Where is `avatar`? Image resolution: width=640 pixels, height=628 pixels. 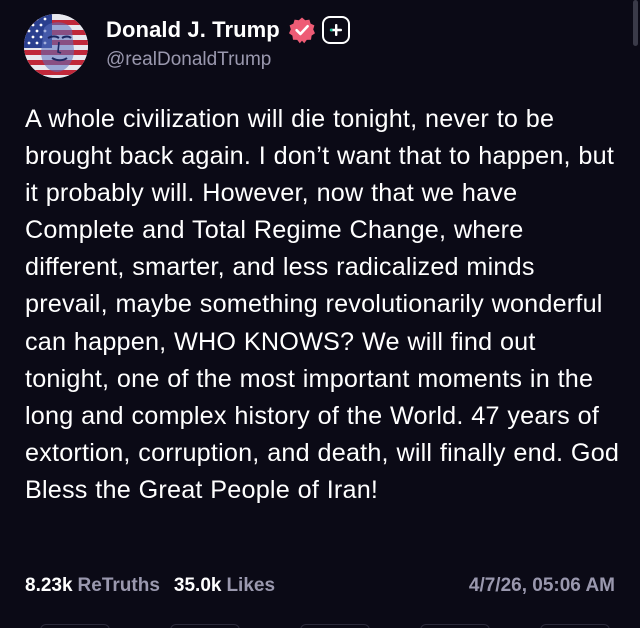 avatar is located at coordinates (56, 46).